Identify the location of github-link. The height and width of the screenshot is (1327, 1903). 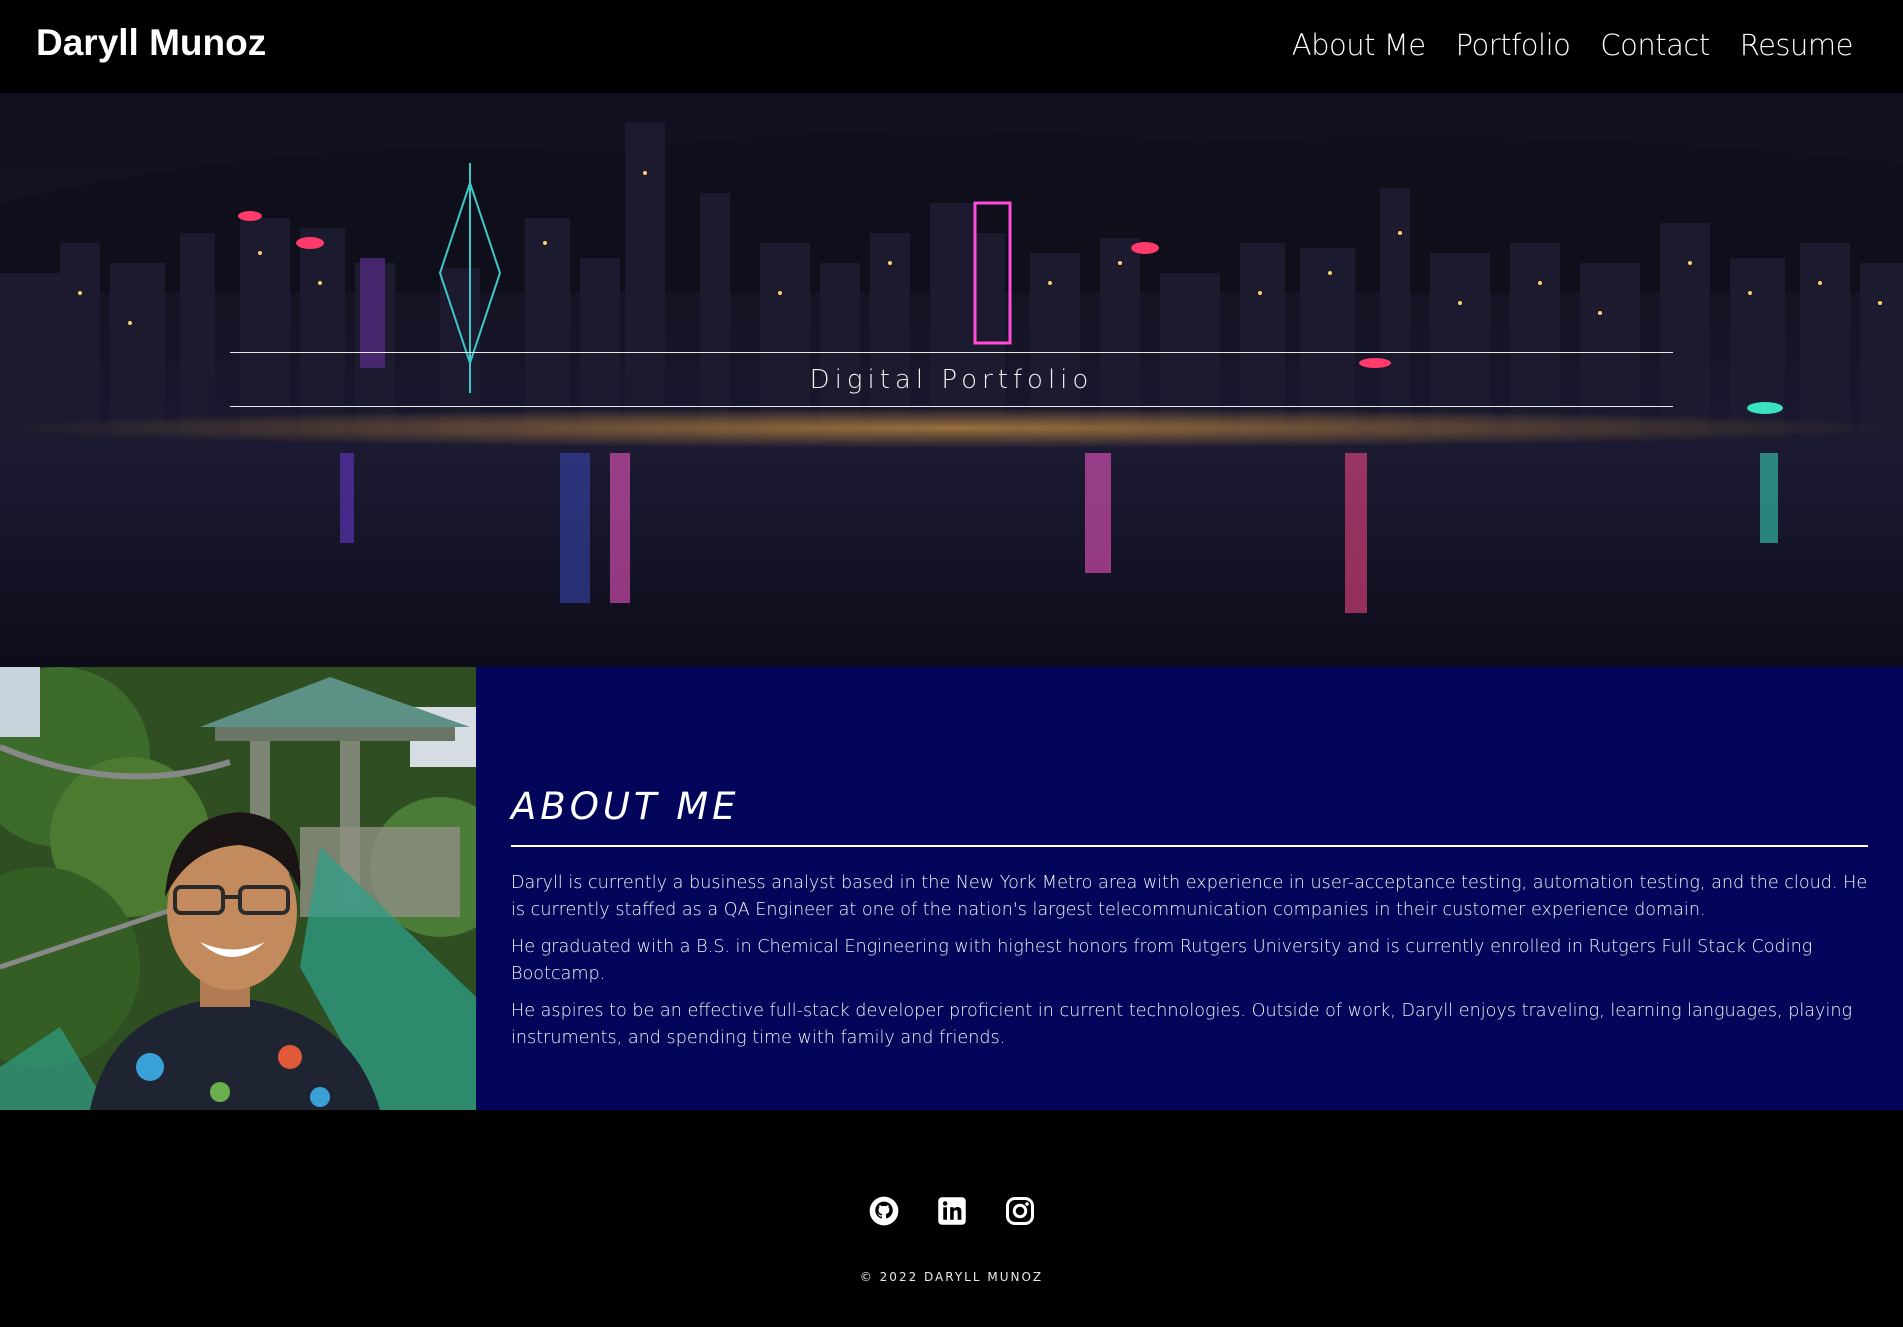
(884, 1211).